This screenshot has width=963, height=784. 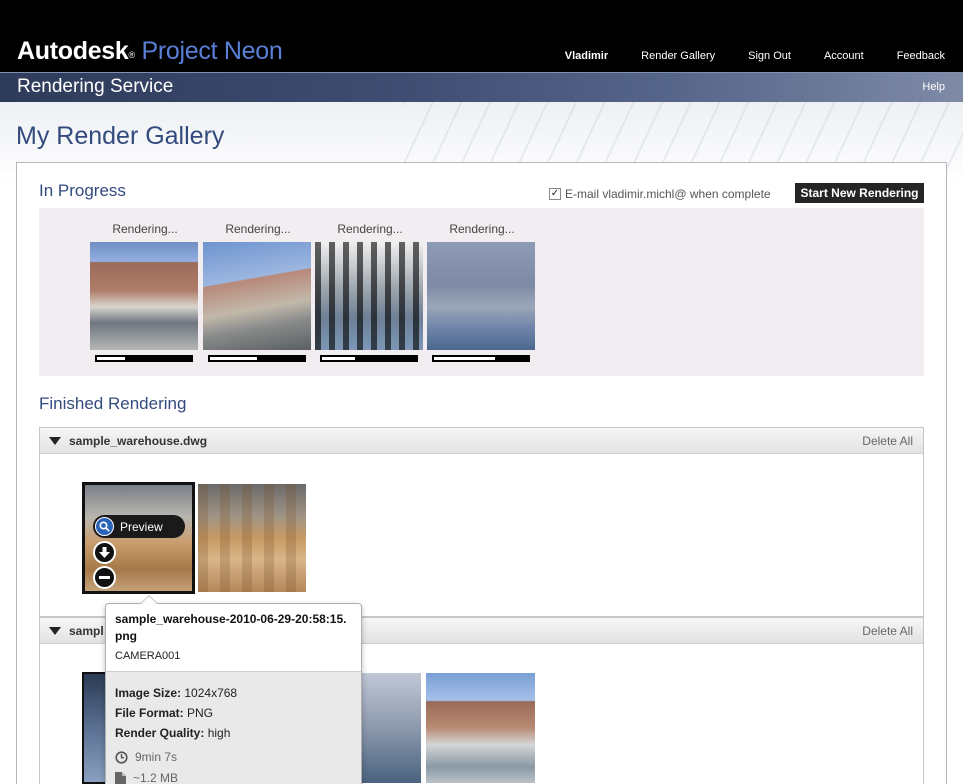 I want to click on tooltip-filename: sample_warehouse-2010-06-29-20:58:15.png, so click(x=231, y=627).